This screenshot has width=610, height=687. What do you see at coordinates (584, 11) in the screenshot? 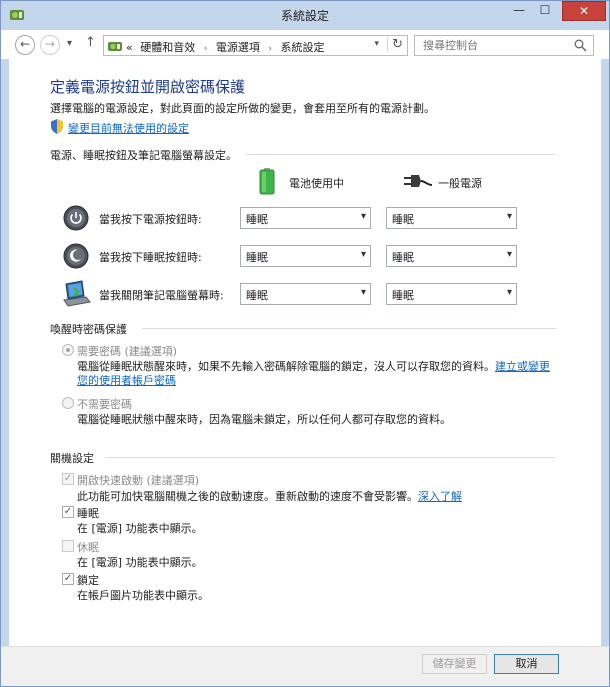
I see `close-button: ✕` at bounding box center [584, 11].